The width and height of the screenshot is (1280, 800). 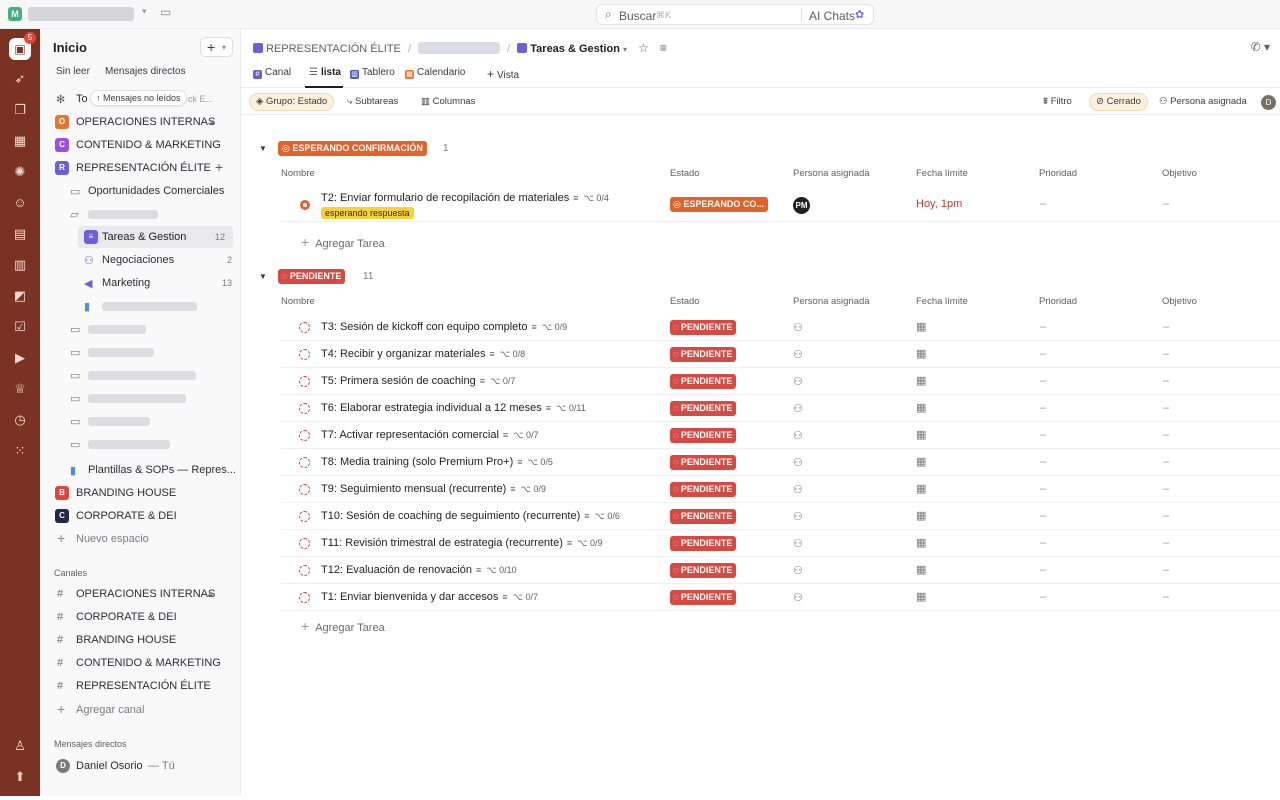 I want to click on tag-badge: esperando respuesta, so click(x=367, y=213).